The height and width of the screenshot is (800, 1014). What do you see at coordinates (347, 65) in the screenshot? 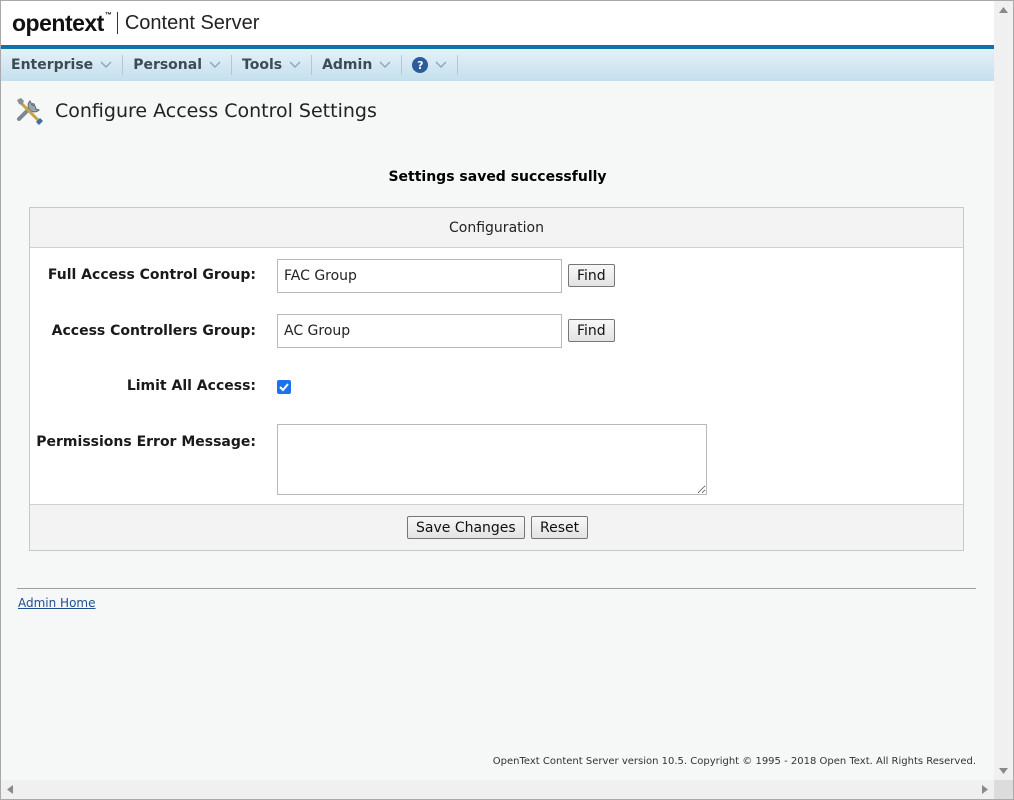
I see `nav-admin-label: Admin` at bounding box center [347, 65].